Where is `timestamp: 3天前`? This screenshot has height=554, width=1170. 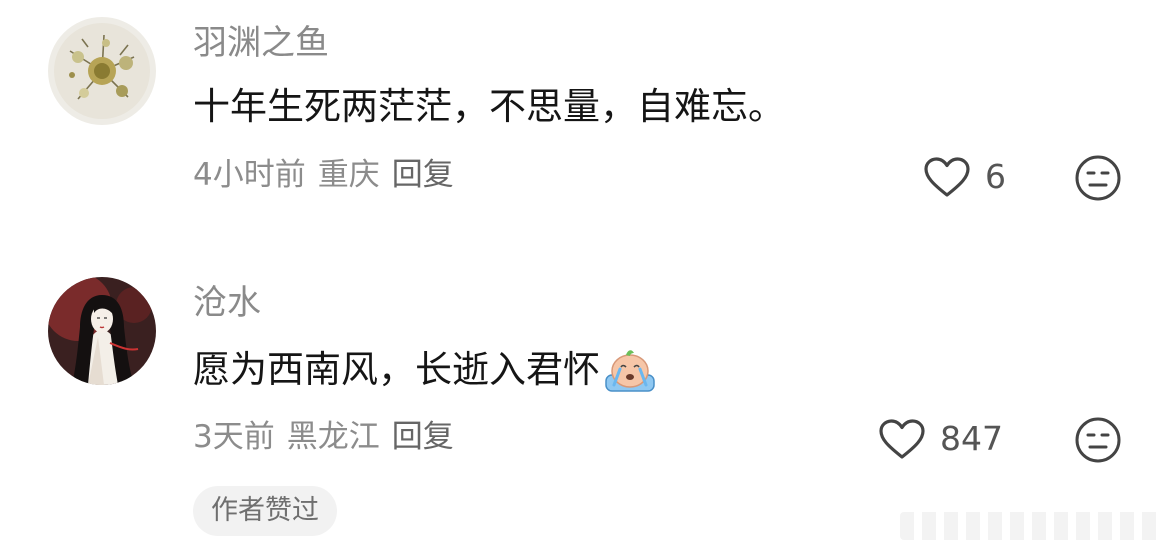 timestamp: 3天前 is located at coordinates (234, 437).